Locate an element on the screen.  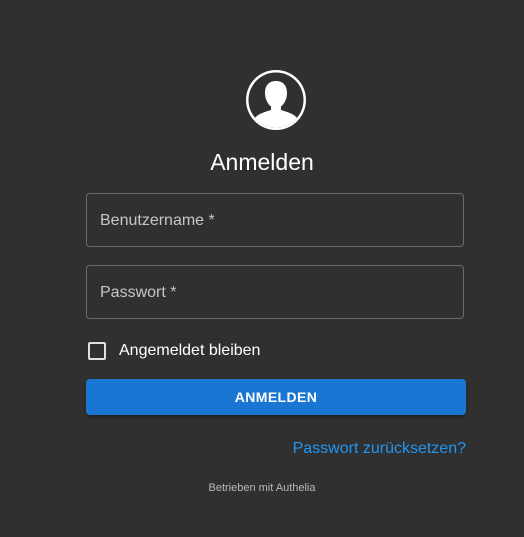
page-title: Anmelden is located at coordinates (262, 162).